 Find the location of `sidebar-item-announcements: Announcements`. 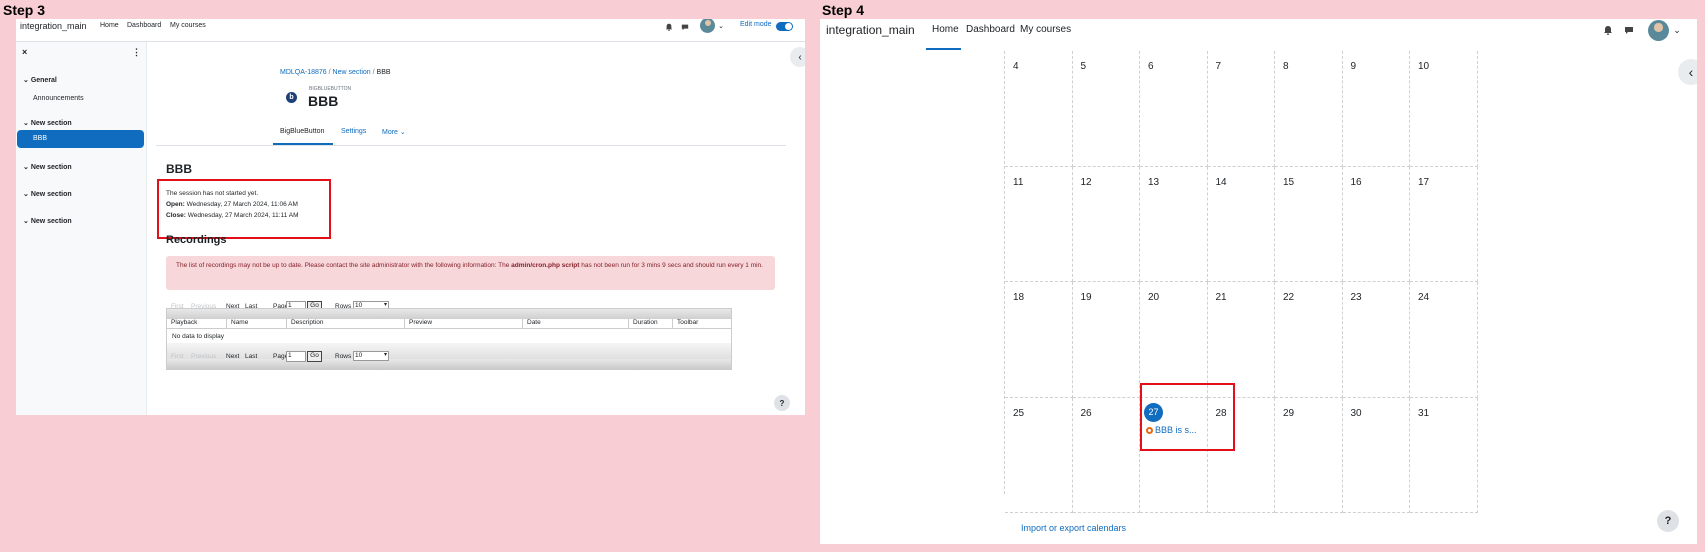

sidebar-item-announcements: Announcements is located at coordinates (58, 98).